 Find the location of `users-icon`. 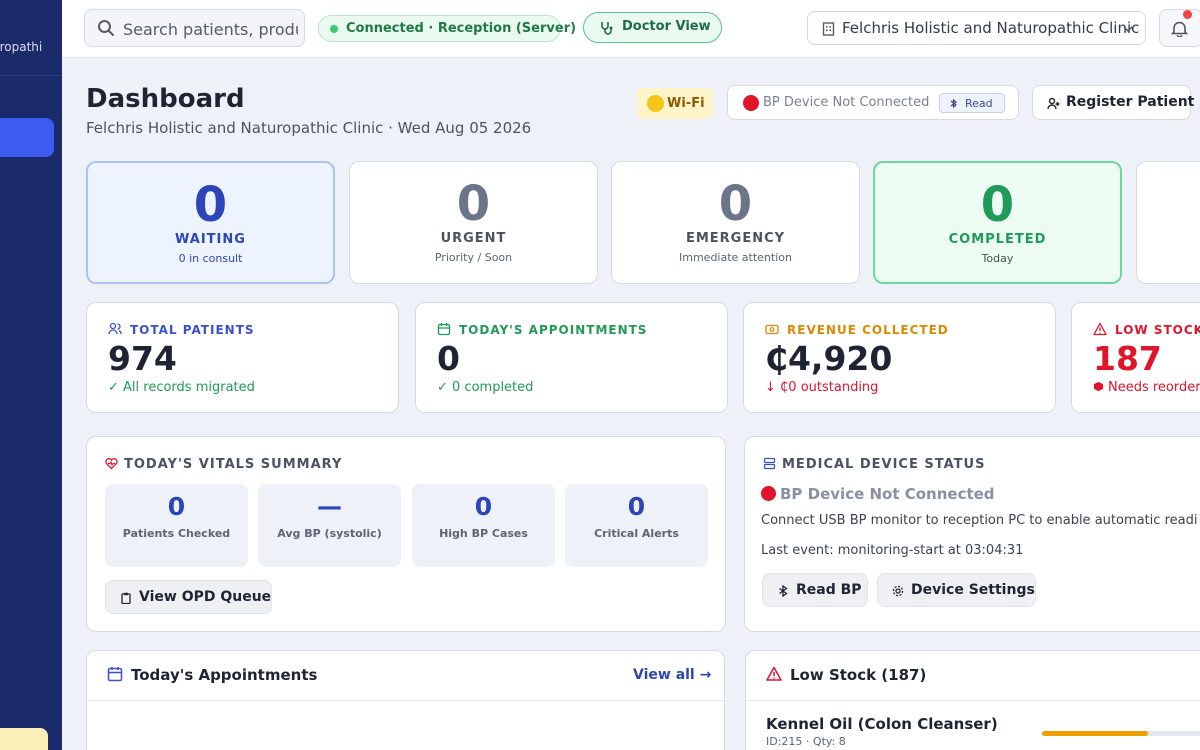

users-icon is located at coordinates (115, 328).